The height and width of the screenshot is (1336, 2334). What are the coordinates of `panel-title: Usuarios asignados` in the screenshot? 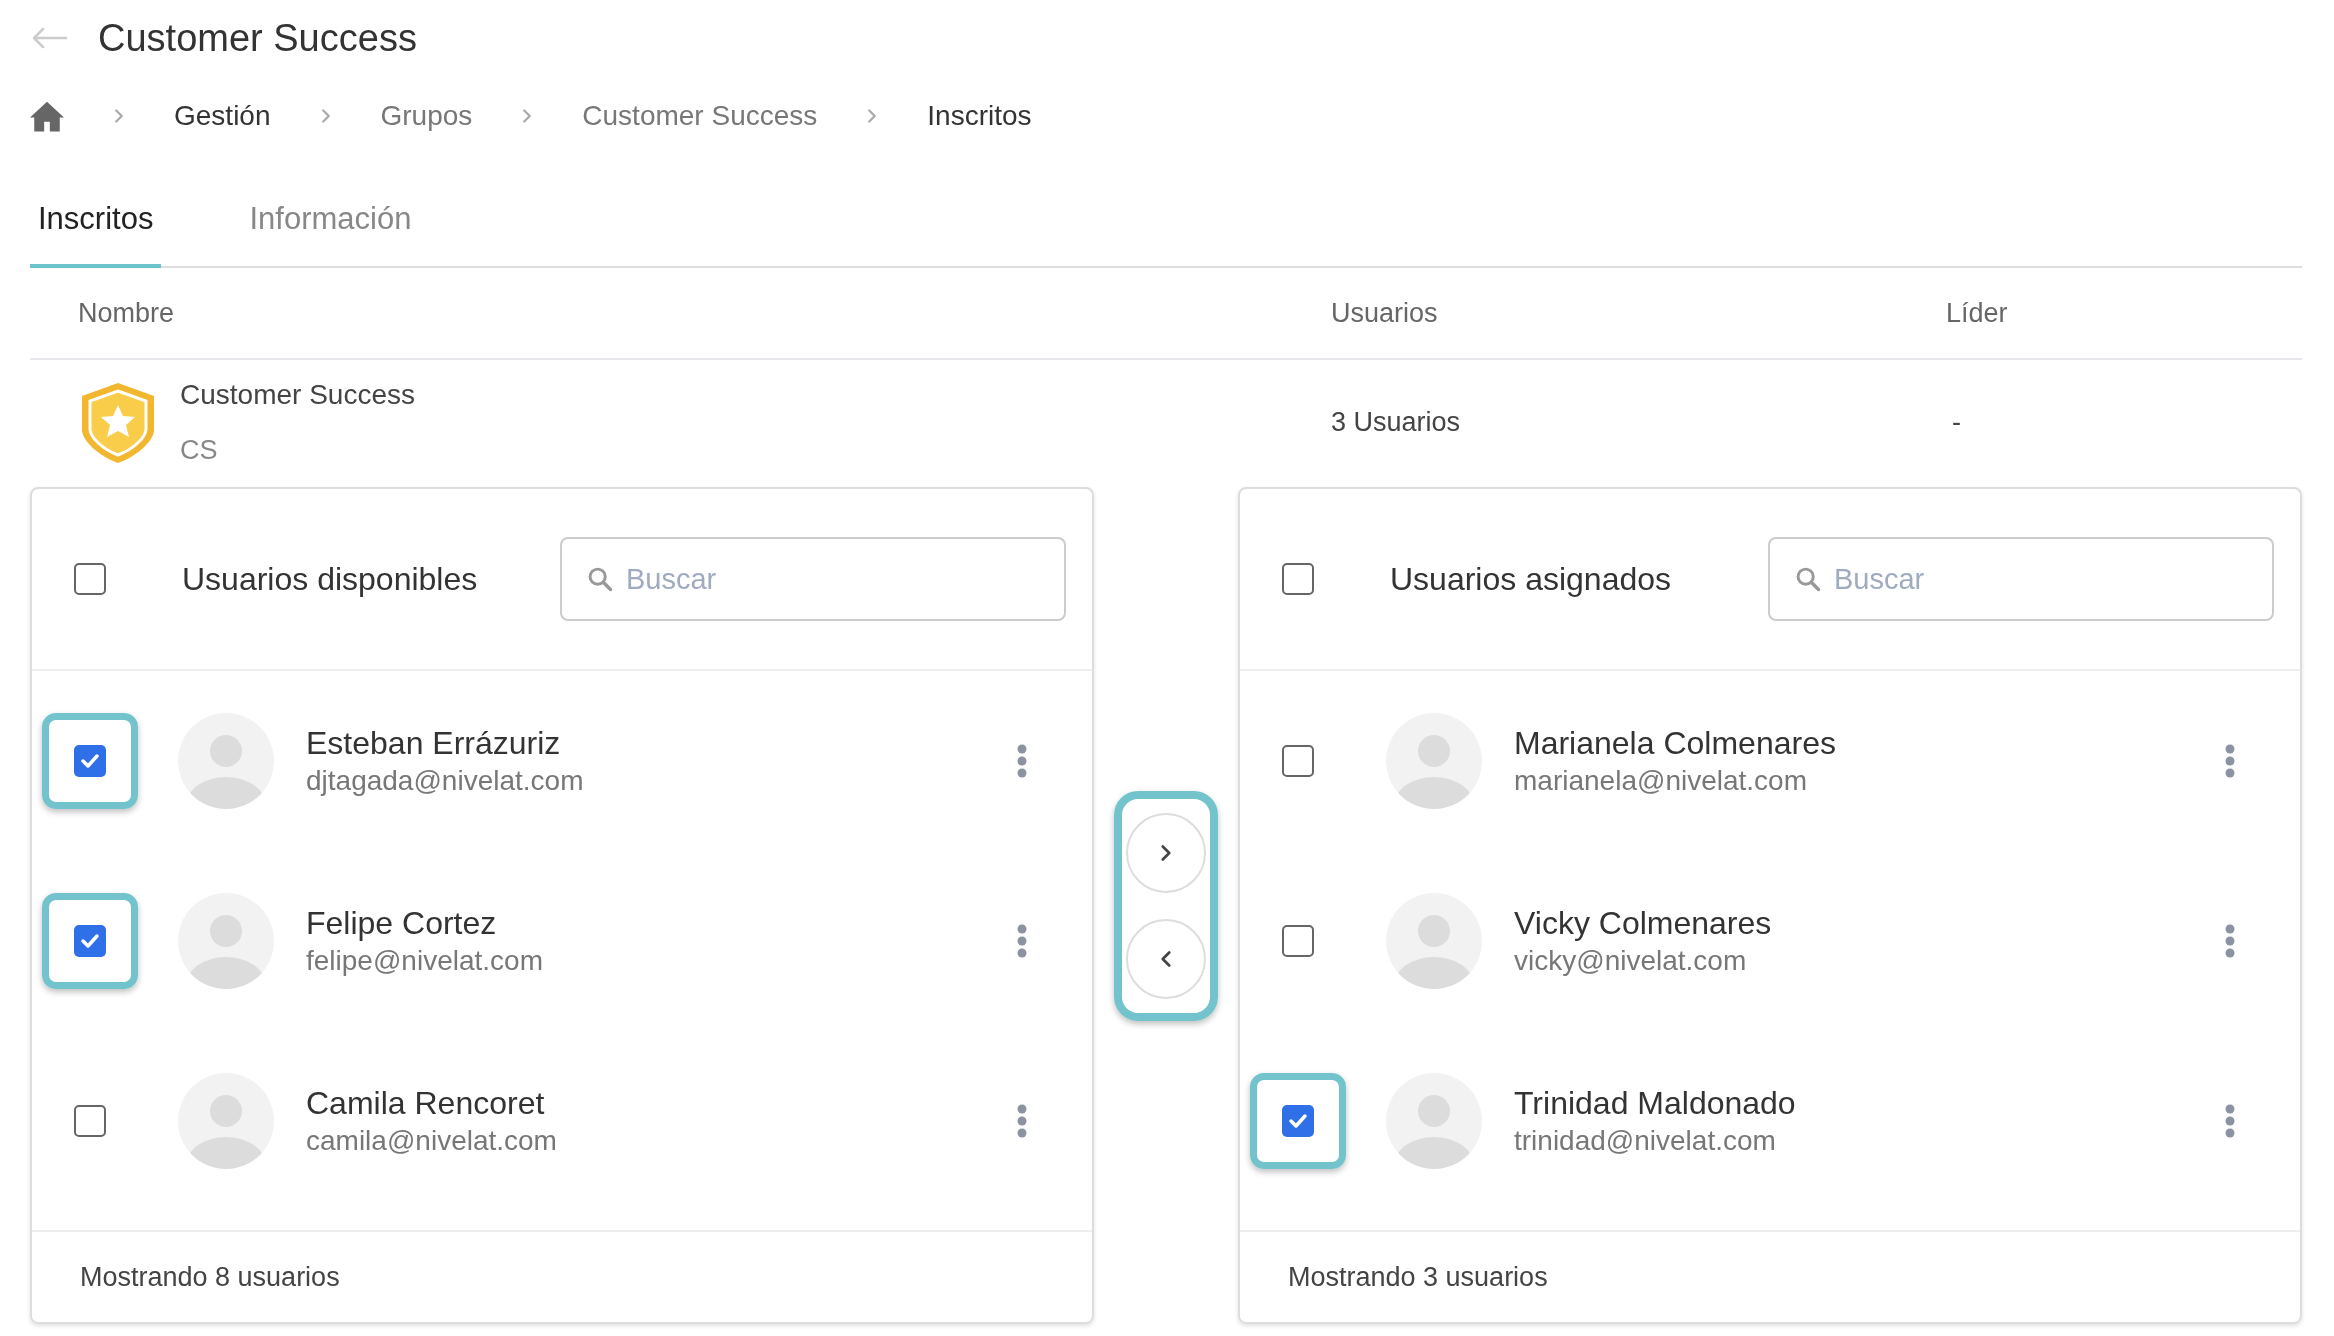 It's located at (1531, 579).